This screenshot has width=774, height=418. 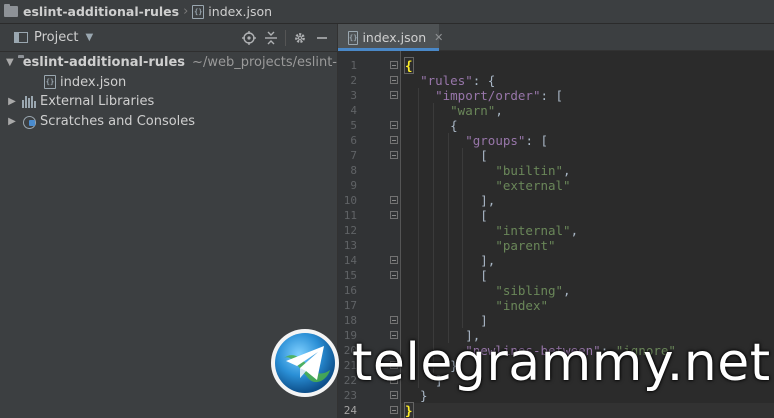 I want to click on line-number: 2, so click(x=353, y=80).